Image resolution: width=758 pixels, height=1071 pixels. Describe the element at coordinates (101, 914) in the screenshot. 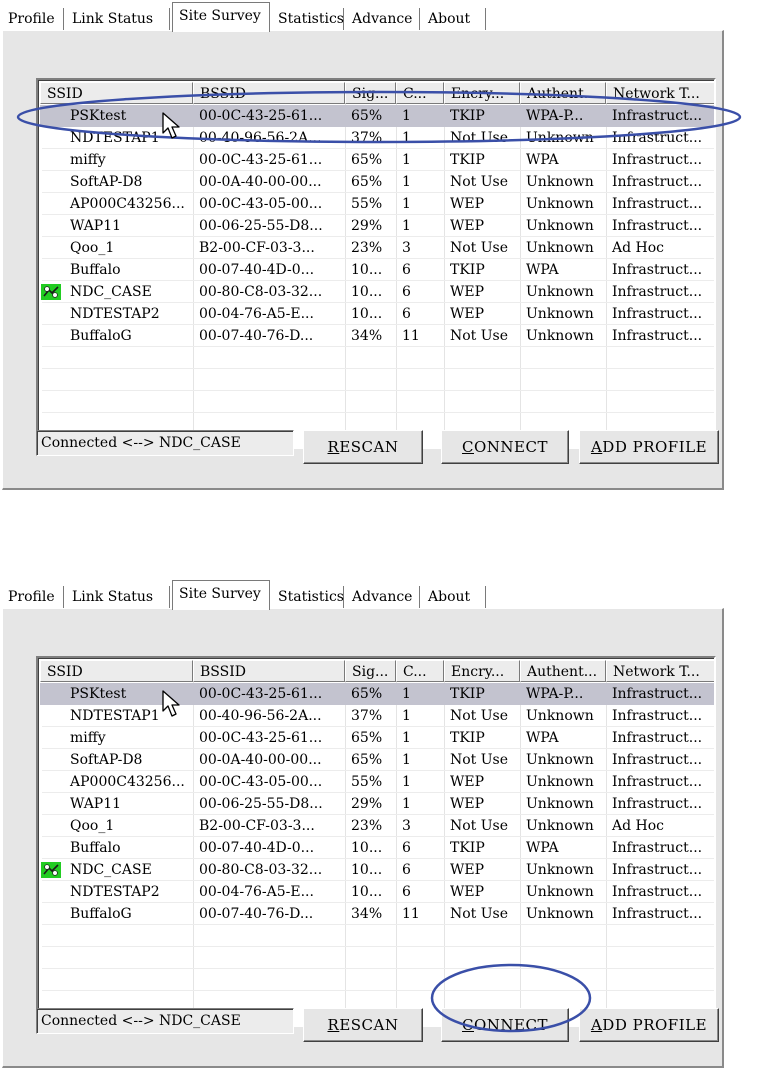

I see `cell-ssid: BuffaloG` at that location.